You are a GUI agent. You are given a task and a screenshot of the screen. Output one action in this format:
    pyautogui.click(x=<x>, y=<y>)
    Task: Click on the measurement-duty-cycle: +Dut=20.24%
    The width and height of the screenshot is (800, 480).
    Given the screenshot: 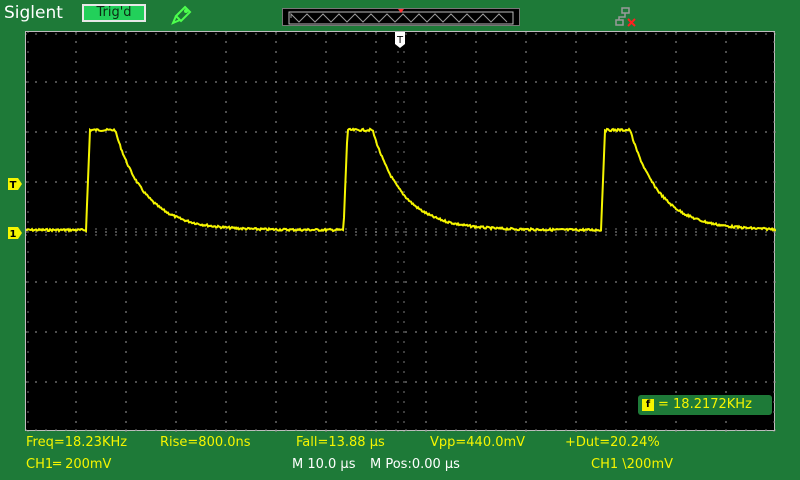 What is the action you would take?
    pyautogui.click(x=612, y=442)
    